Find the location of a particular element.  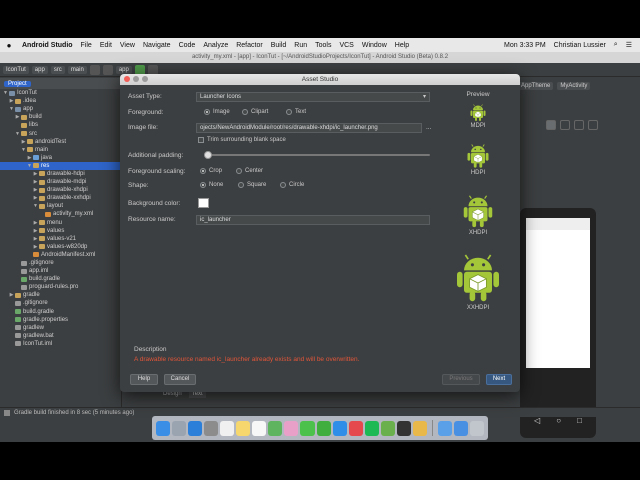

tree-item: ▶ .idea is located at coordinates (60, 101).